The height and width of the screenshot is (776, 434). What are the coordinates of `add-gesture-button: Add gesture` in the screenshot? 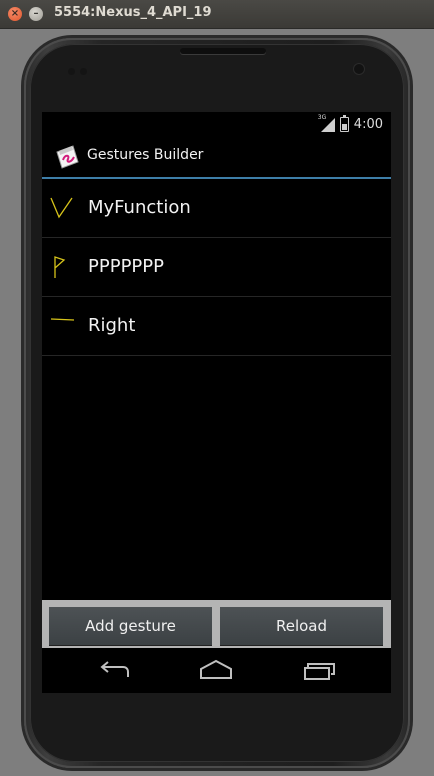 It's located at (130, 626).